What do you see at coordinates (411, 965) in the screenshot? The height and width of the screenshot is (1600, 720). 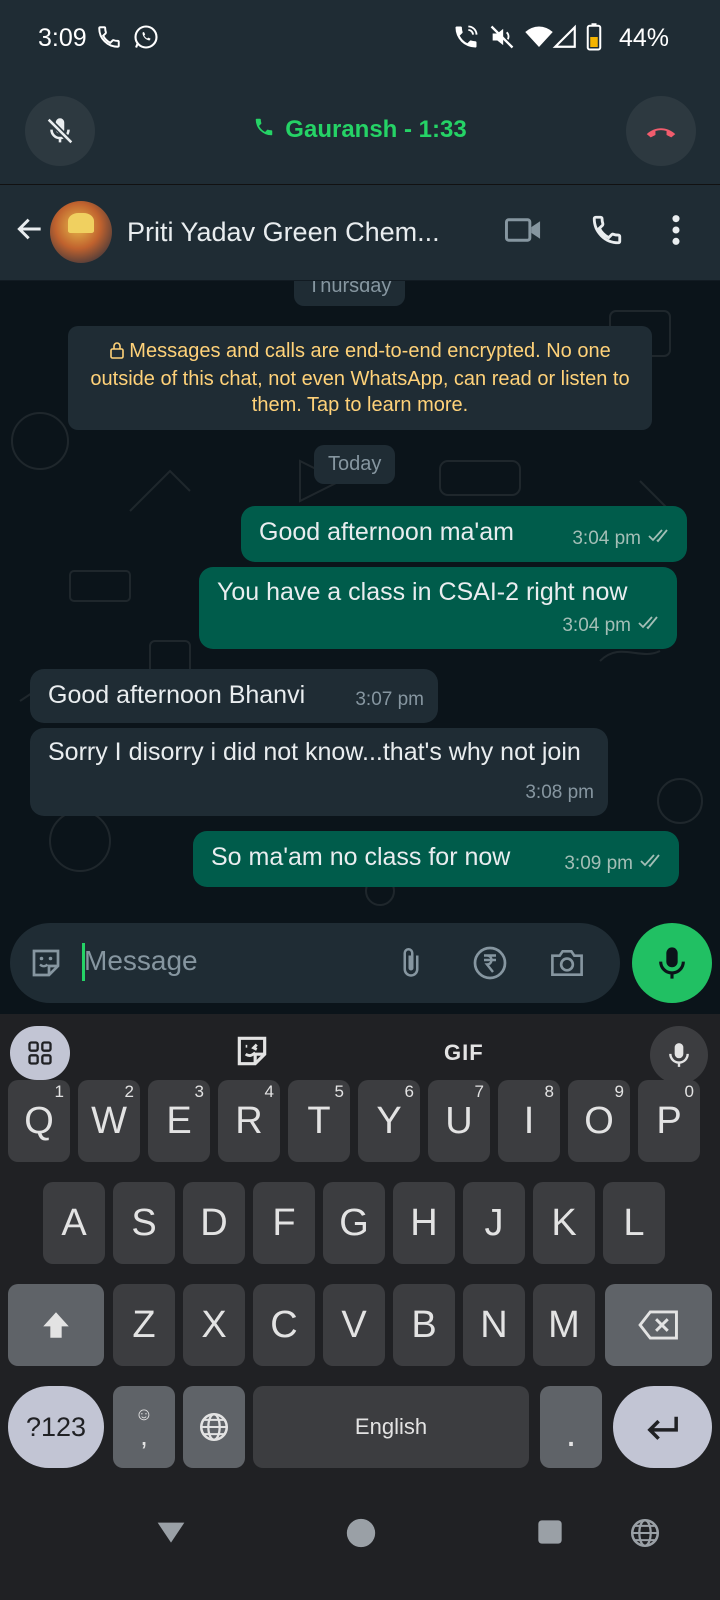 I see `attach-icon` at bounding box center [411, 965].